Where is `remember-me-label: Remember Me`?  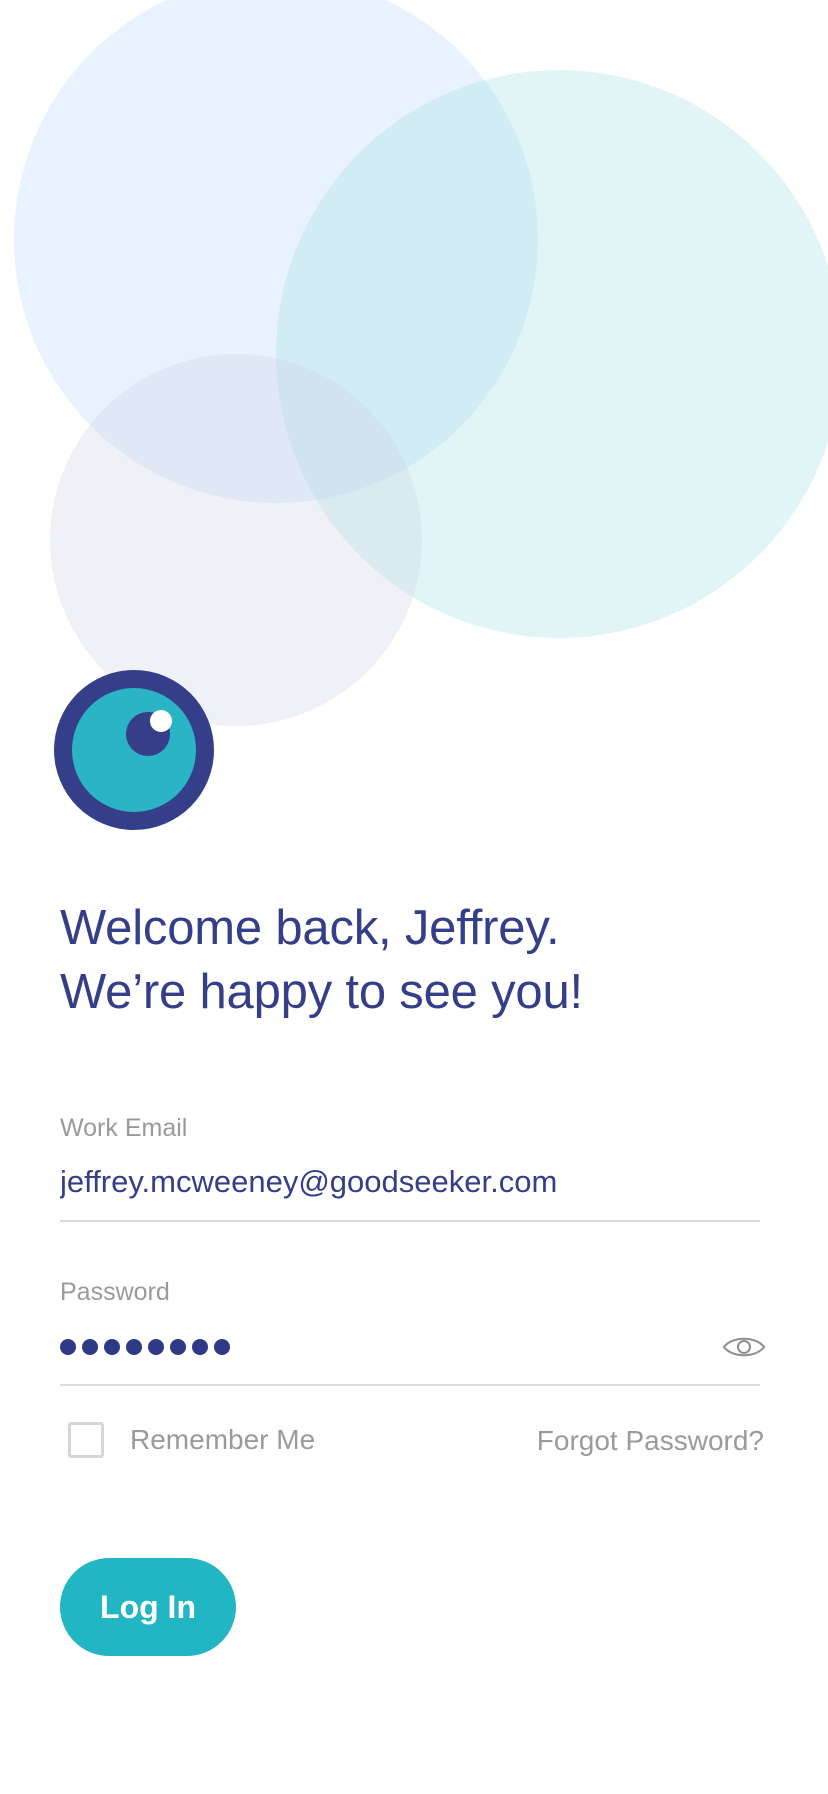 remember-me-label: Remember Me is located at coordinates (223, 1439).